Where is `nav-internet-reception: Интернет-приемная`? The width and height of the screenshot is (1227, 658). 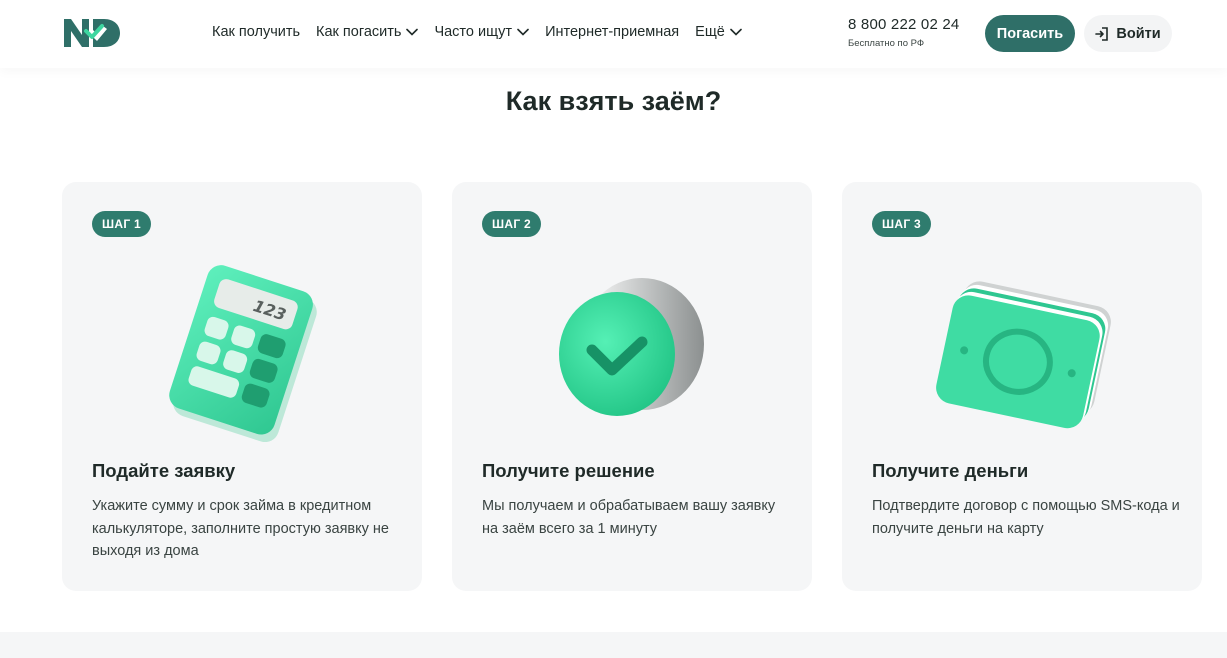
nav-internet-reception: Интернет-приемная is located at coordinates (612, 32).